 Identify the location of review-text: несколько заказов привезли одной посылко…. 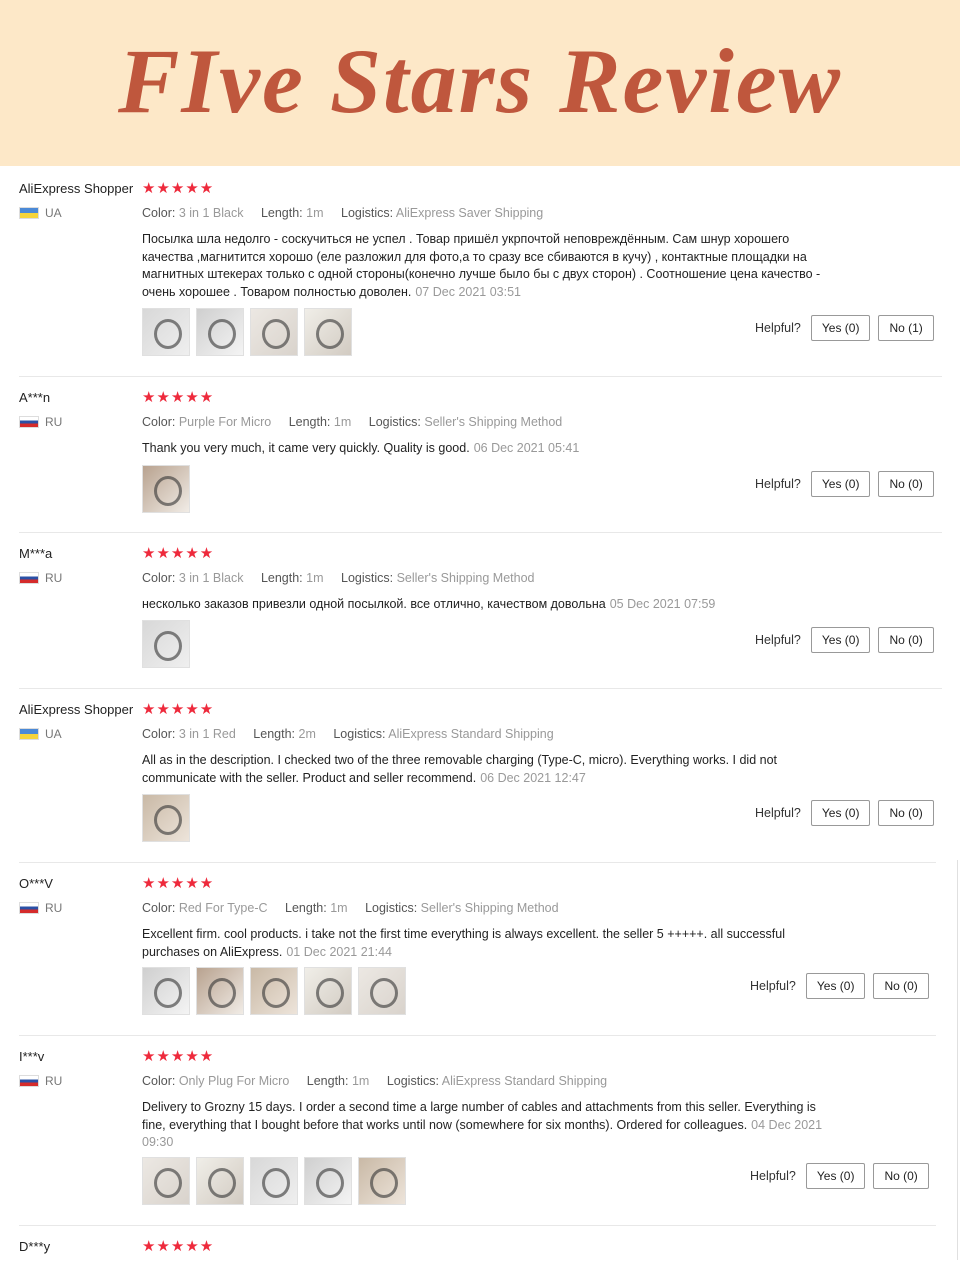
(492, 605).